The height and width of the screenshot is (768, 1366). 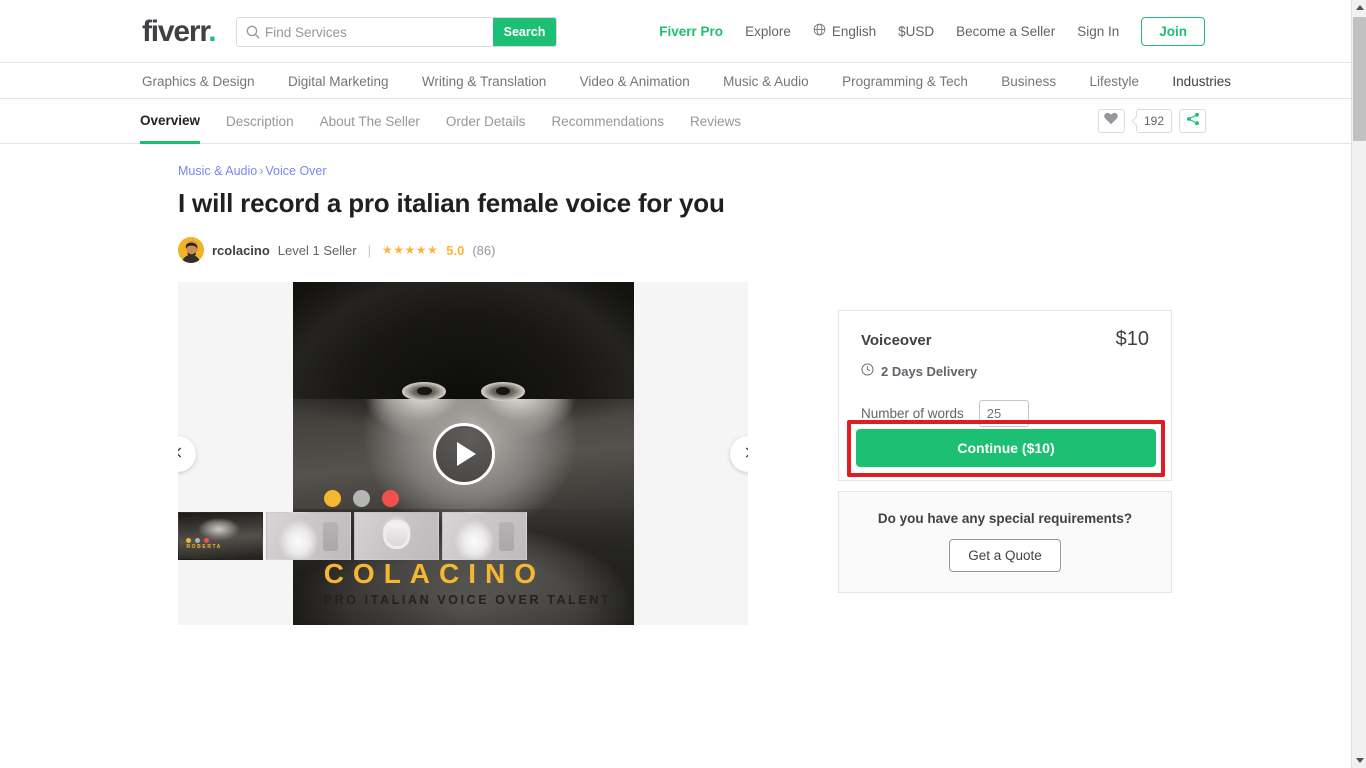 What do you see at coordinates (867, 371) in the screenshot?
I see `clock-icon` at bounding box center [867, 371].